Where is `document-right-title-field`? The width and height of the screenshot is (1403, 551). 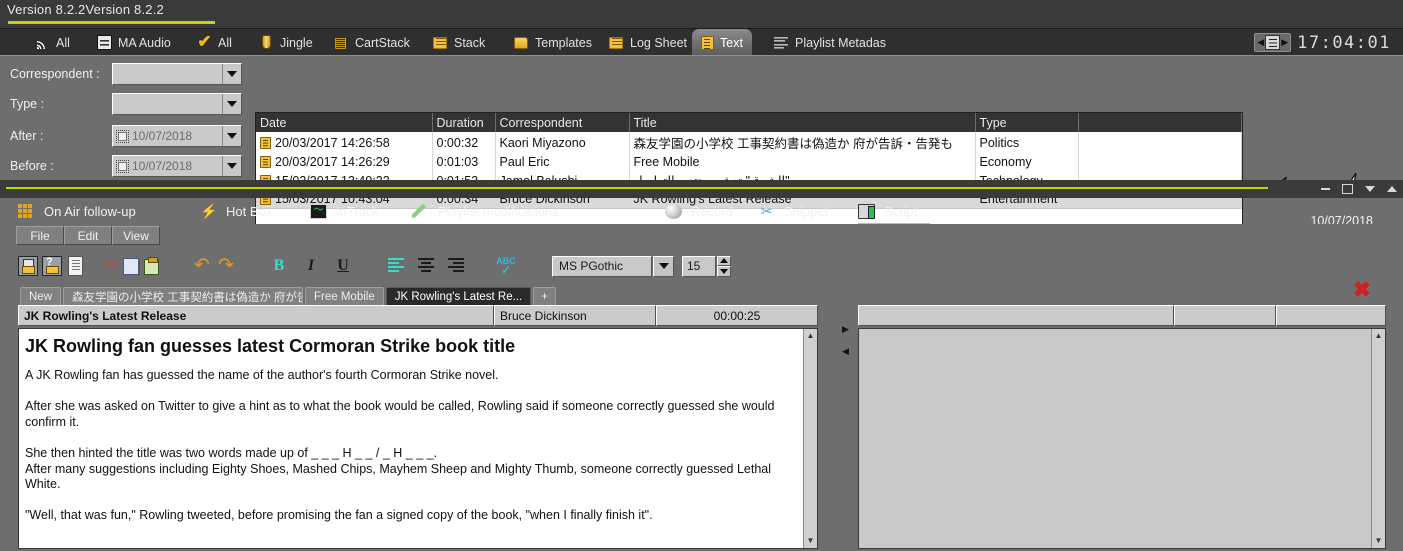 document-right-title-field is located at coordinates (1016, 315).